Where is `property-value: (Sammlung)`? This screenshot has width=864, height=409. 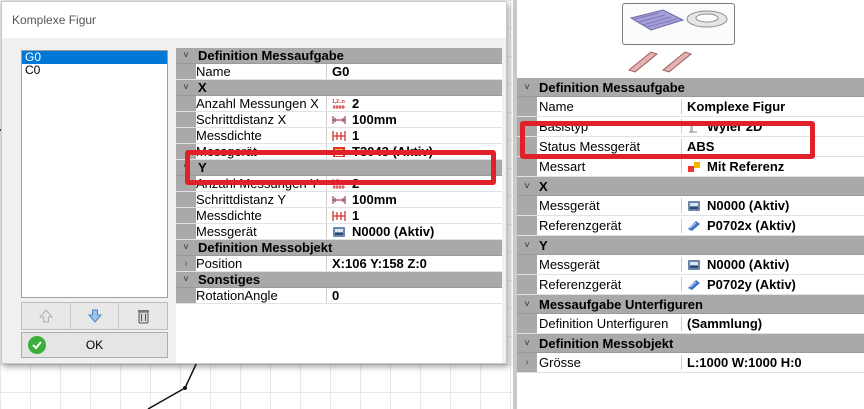 property-value: (Sammlung) is located at coordinates (773, 323).